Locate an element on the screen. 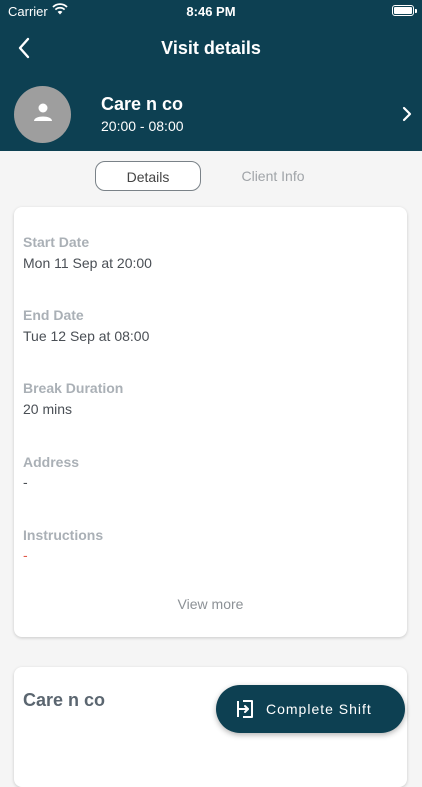  break-duration-label: Break Duration is located at coordinates (73, 388).